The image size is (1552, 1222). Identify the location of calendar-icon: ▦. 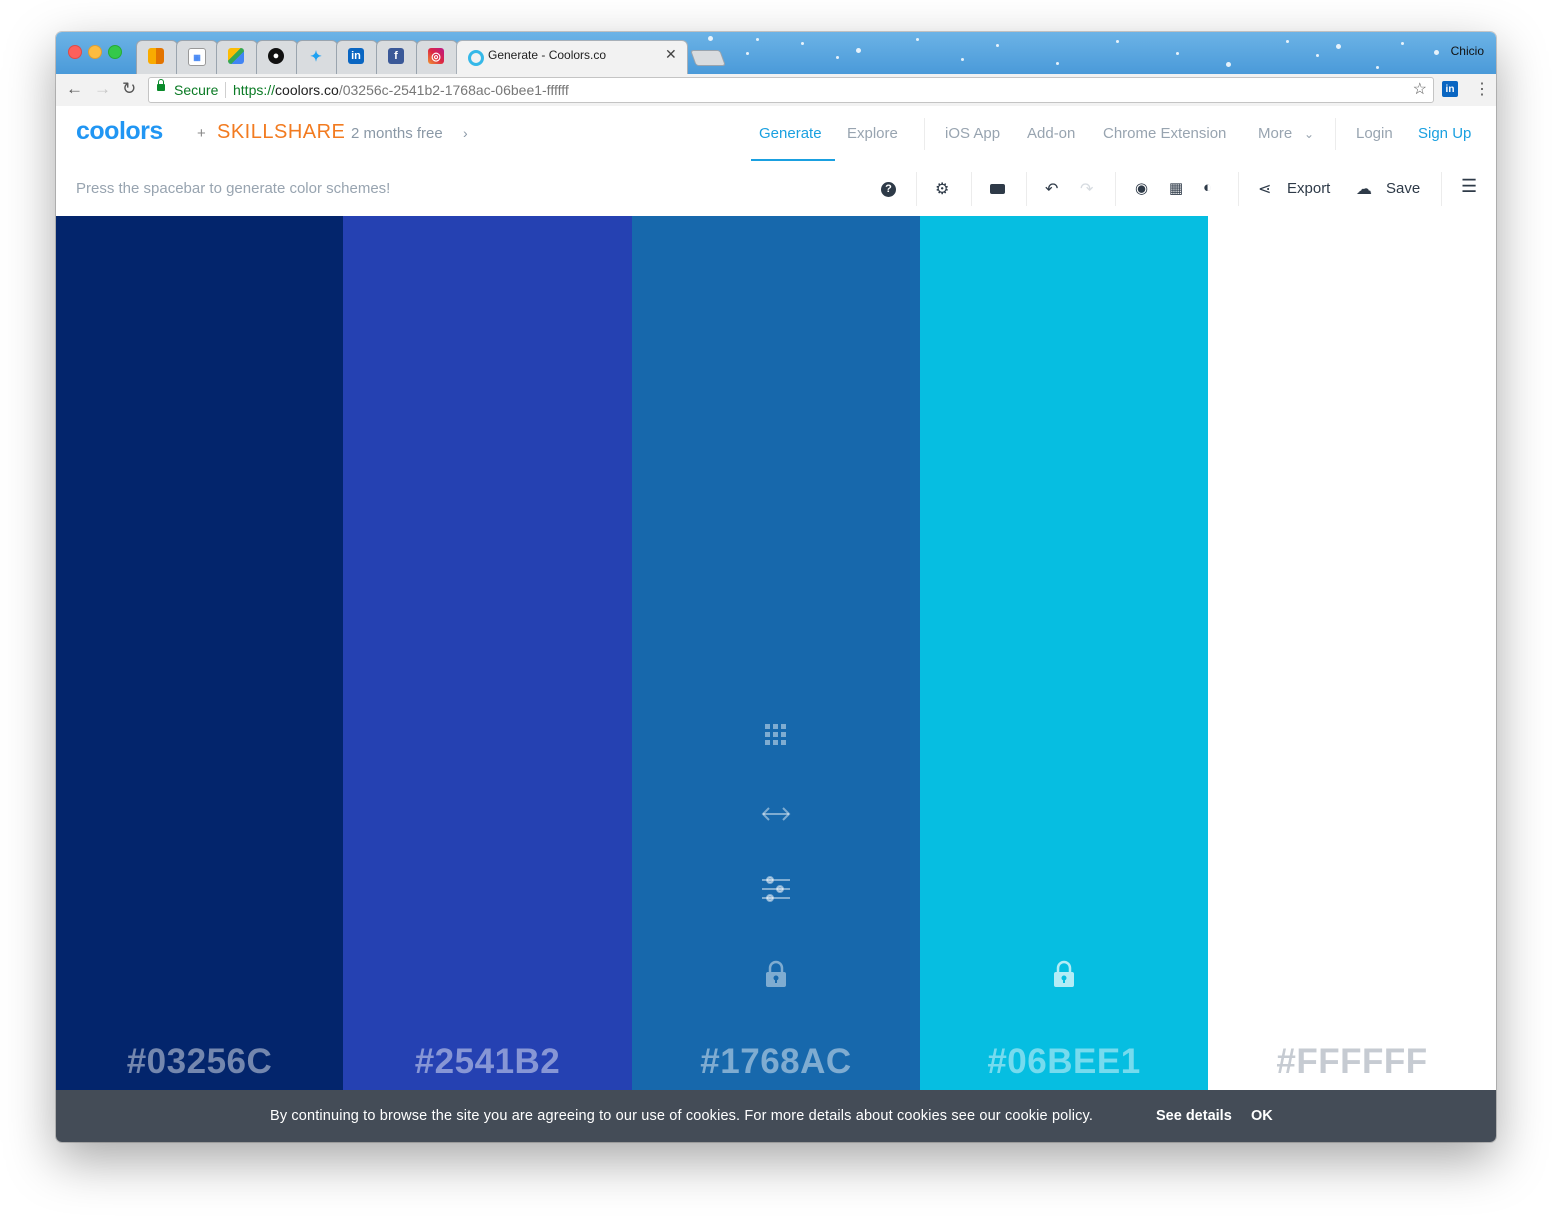
(197, 57).